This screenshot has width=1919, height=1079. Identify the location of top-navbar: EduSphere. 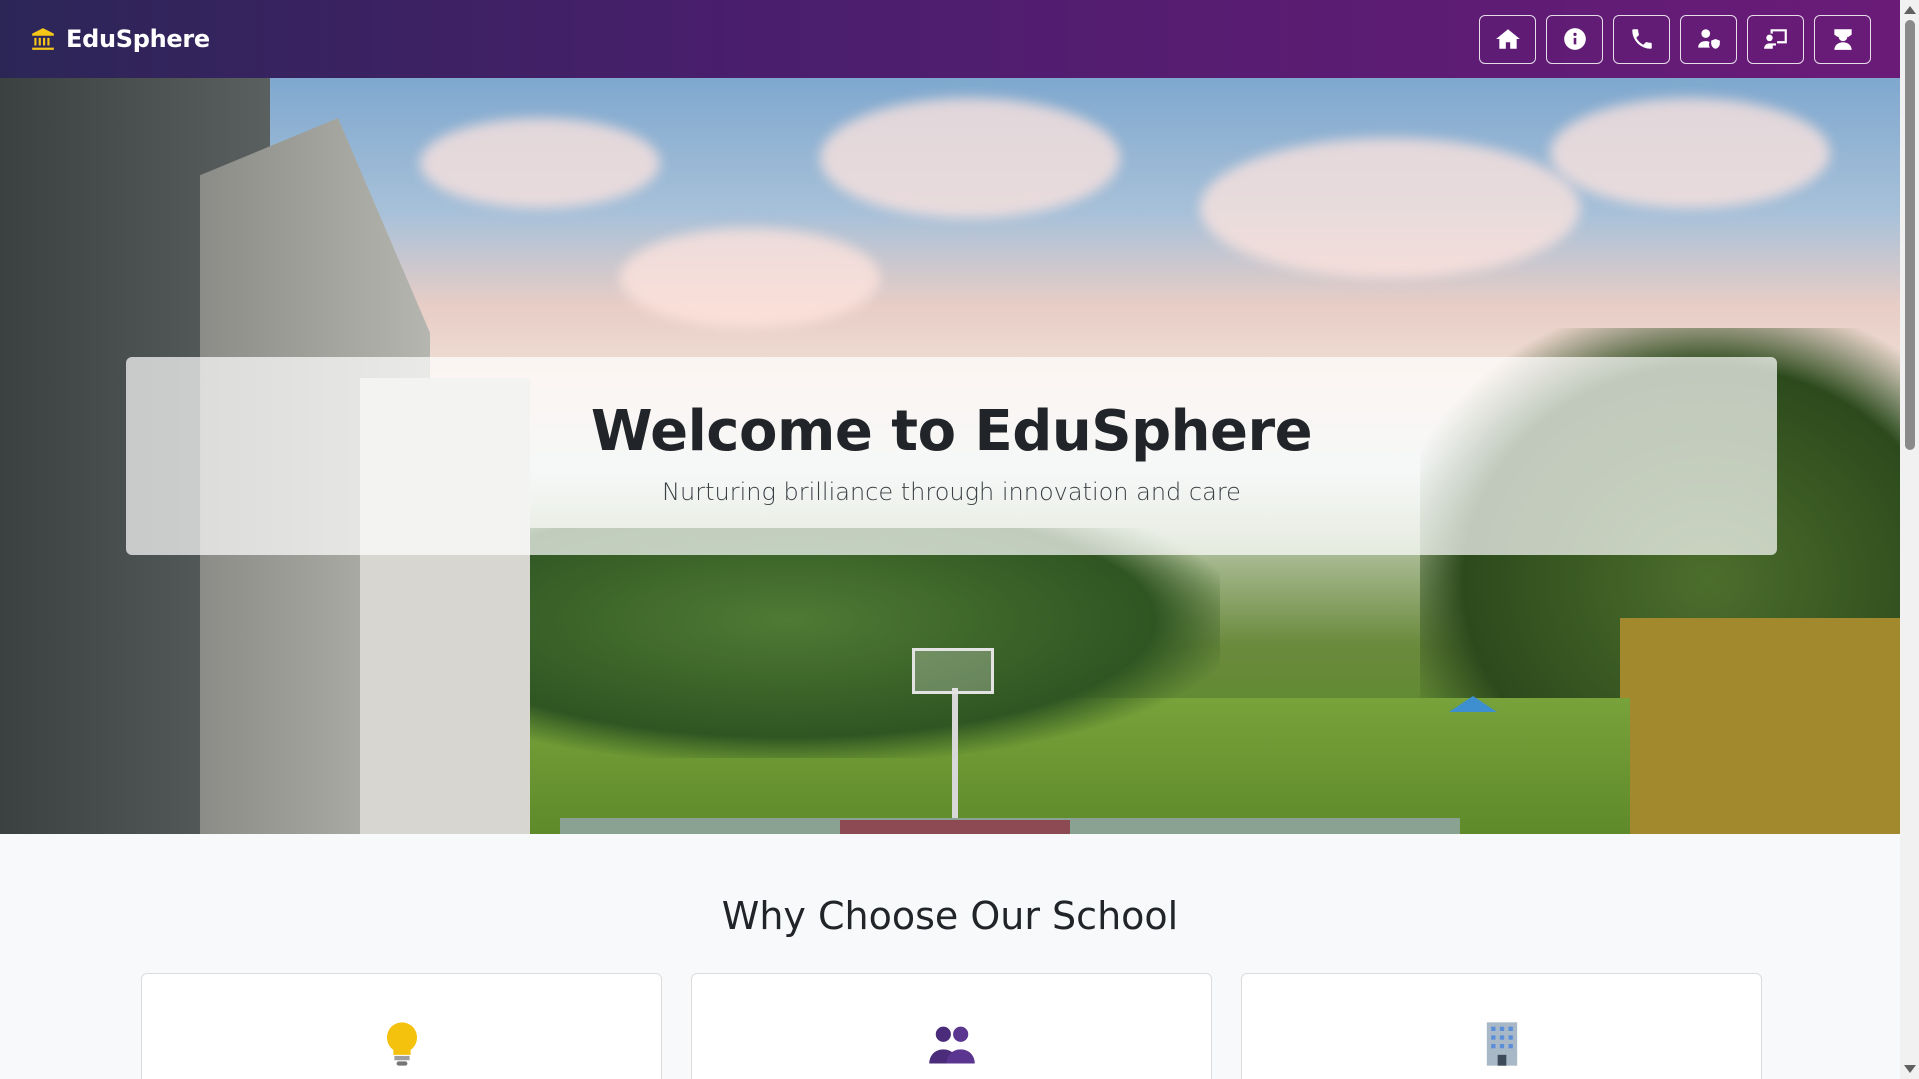
(950, 39).